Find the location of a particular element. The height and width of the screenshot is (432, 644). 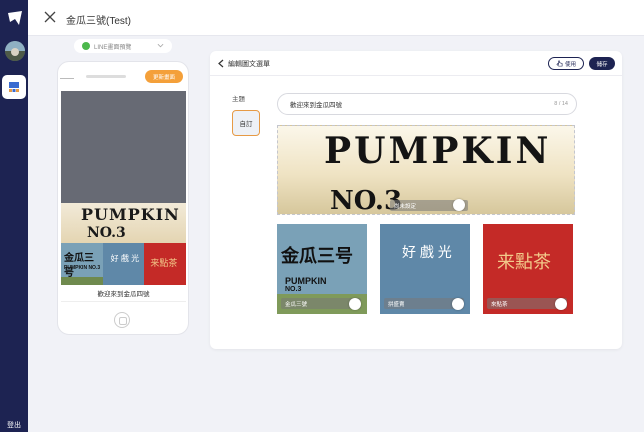

chevron-down-icon is located at coordinates (160, 45).